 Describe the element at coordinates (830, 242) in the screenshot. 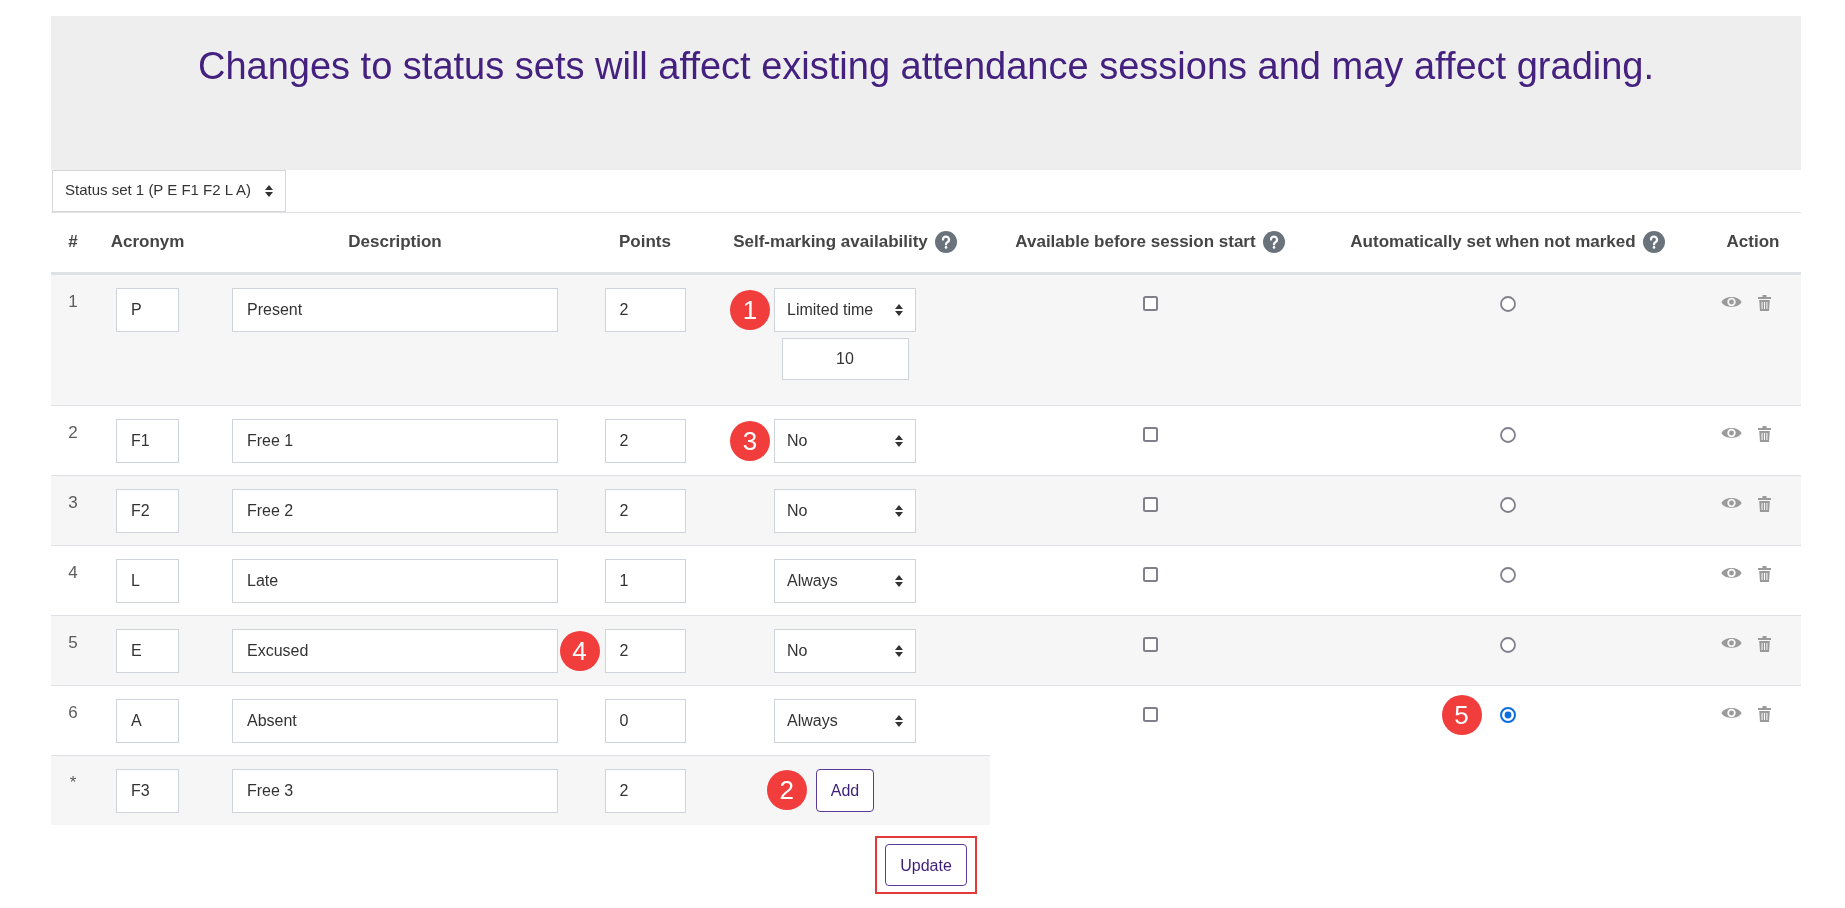

I see `column-header: Self-marking availability` at that location.